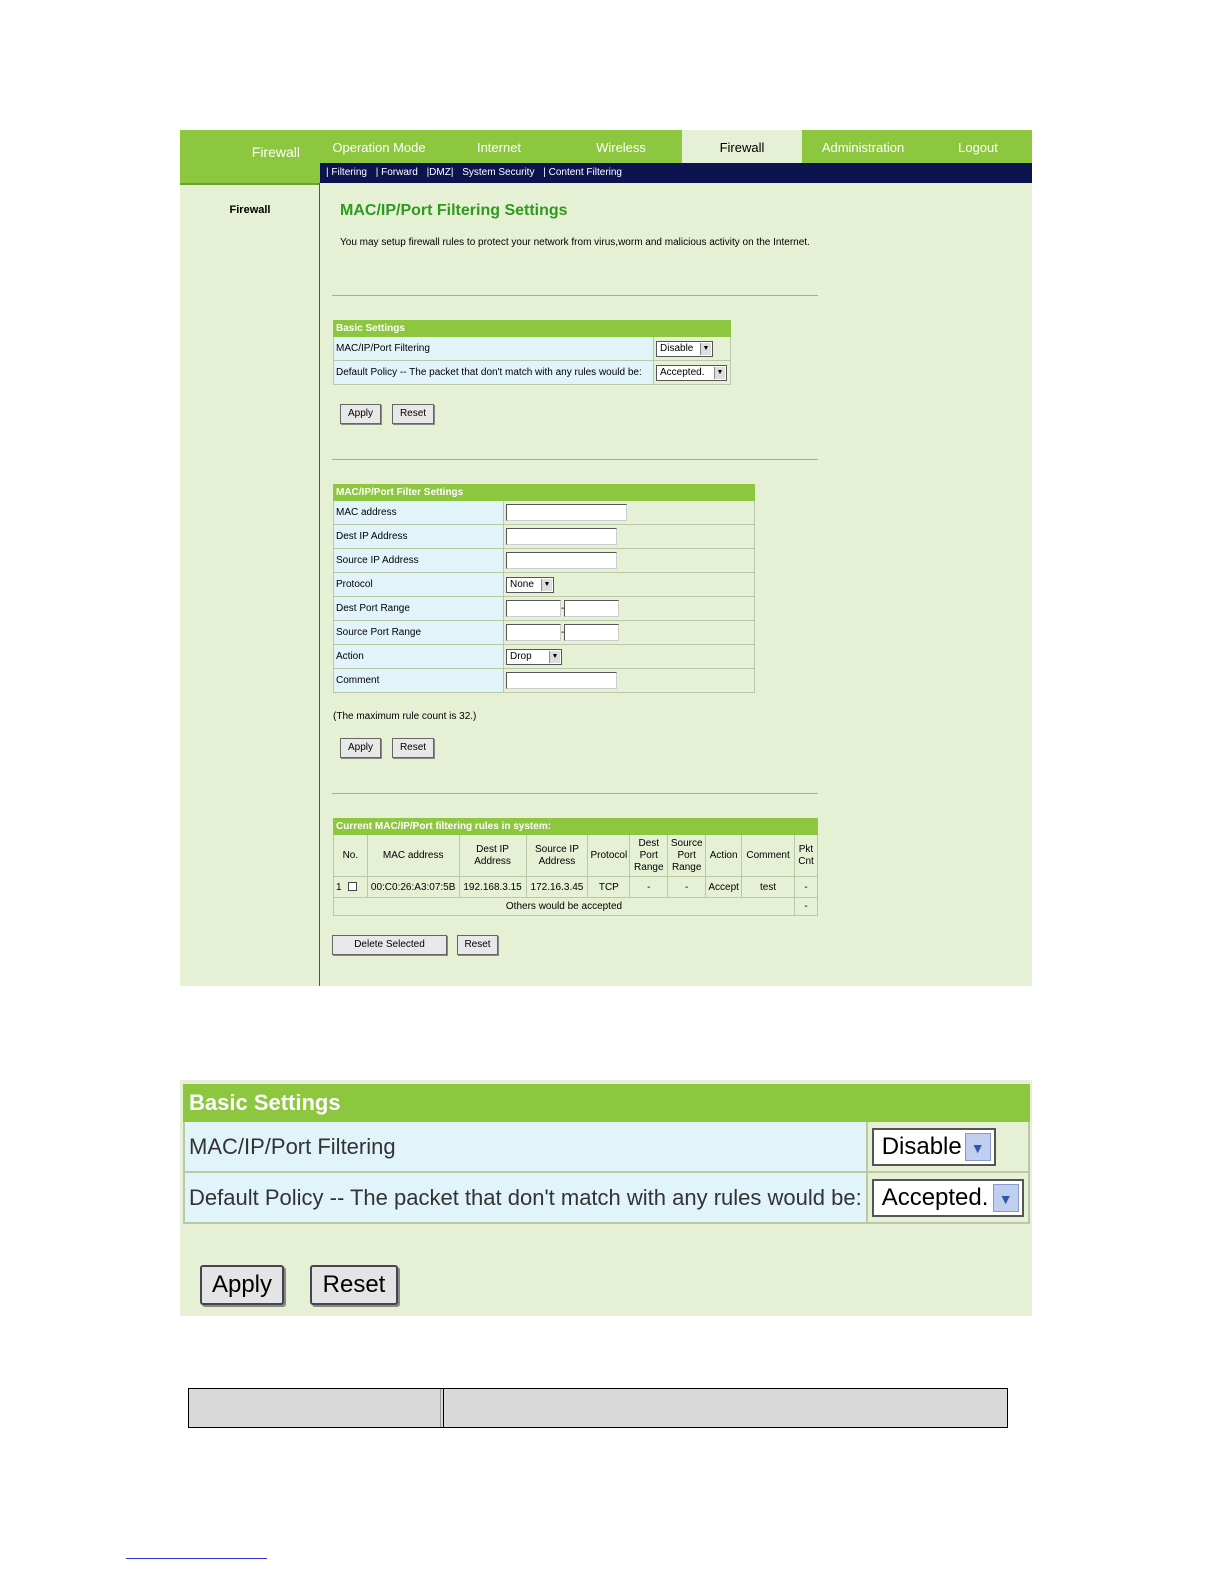  Describe the element at coordinates (566, 512) in the screenshot. I see `mac-address-input` at that location.